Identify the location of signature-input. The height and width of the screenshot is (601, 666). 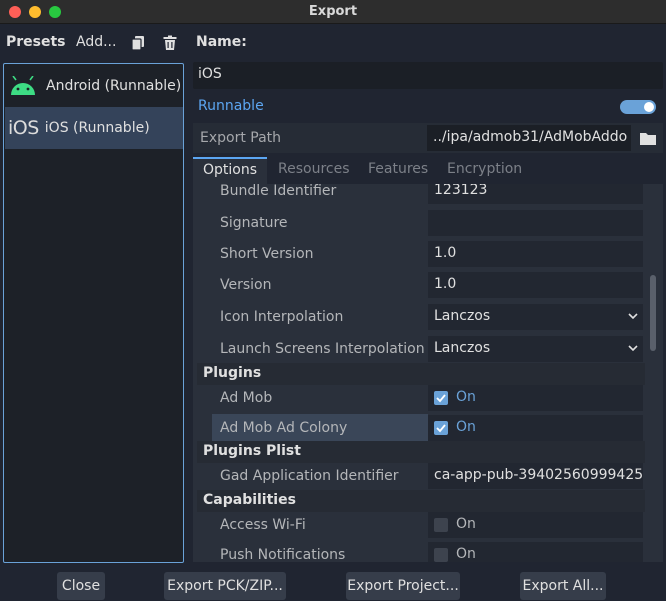
(535, 223).